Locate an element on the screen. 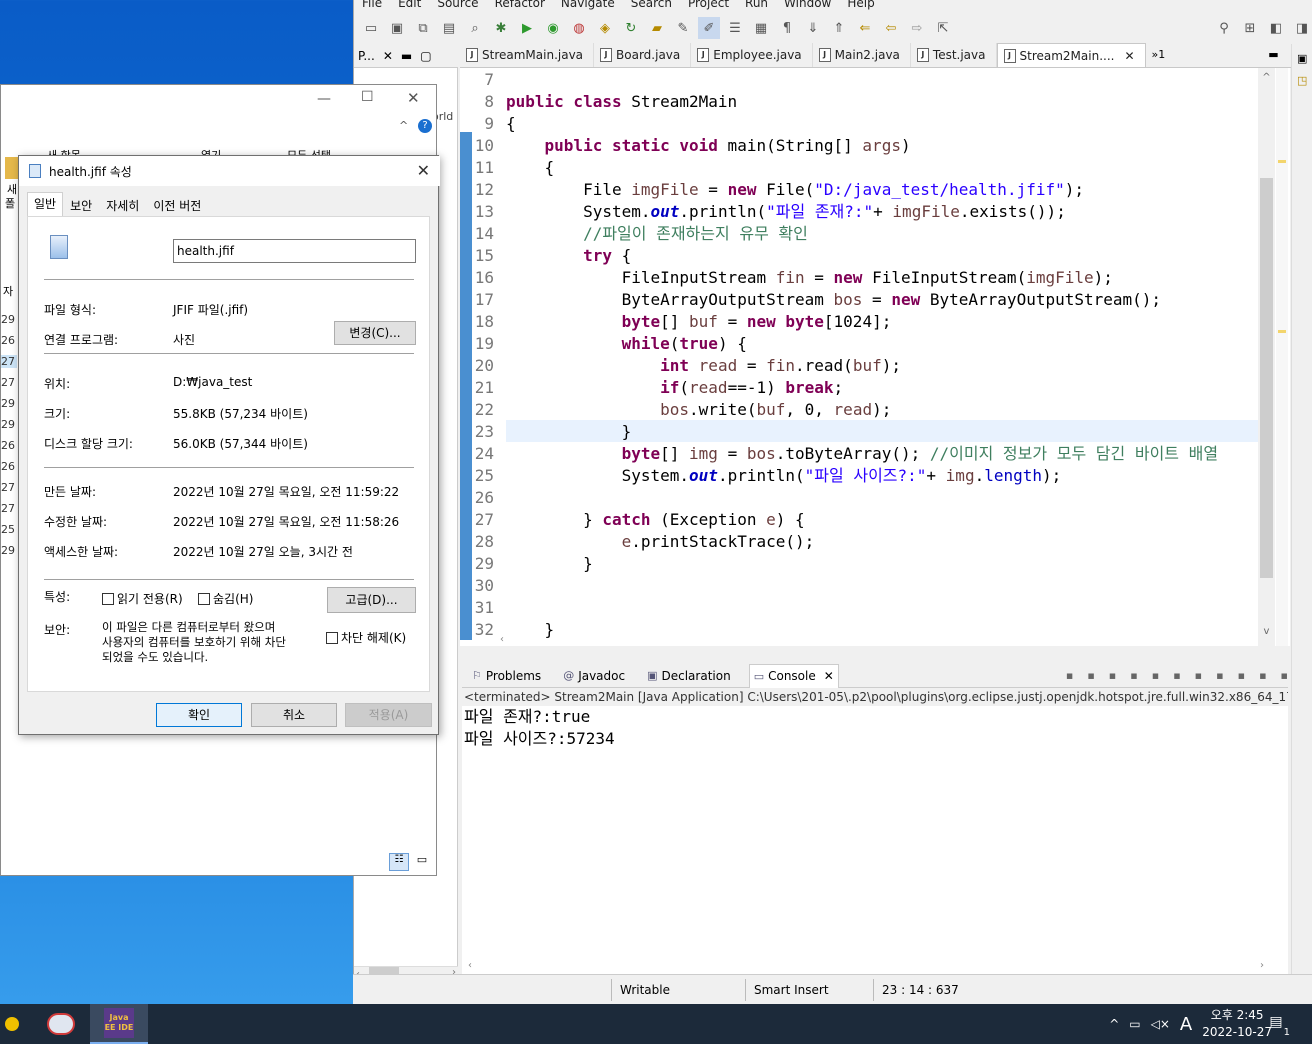  eclipse-taskbar-button: Java EE IDE is located at coordinates (119, 1024).